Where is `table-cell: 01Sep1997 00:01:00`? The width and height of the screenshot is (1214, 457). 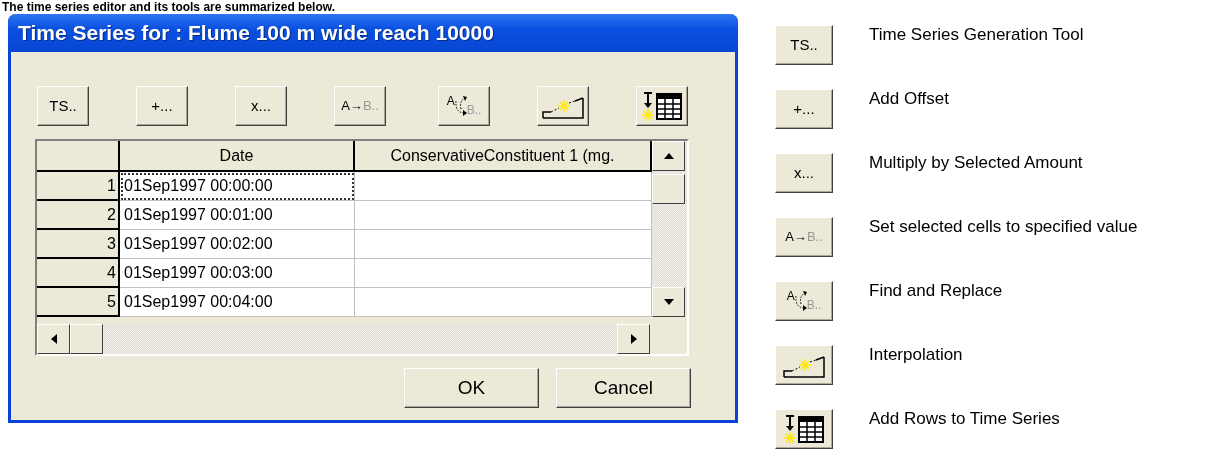
table-cell: 01Sep1997 00:01:00 is located at coordinates (237, 215).